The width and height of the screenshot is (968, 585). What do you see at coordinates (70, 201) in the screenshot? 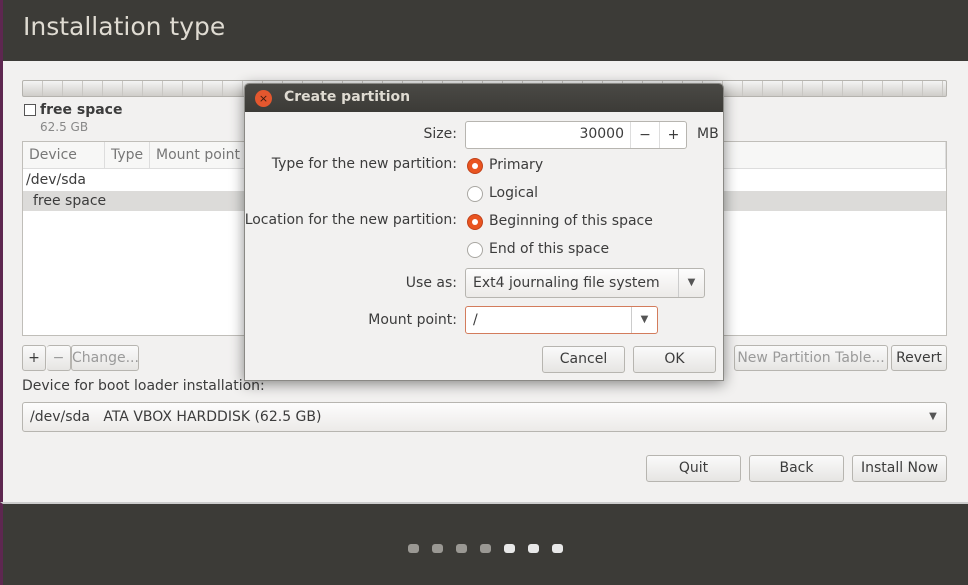
I see `row-device: free space` at bounding box center [70, 201].